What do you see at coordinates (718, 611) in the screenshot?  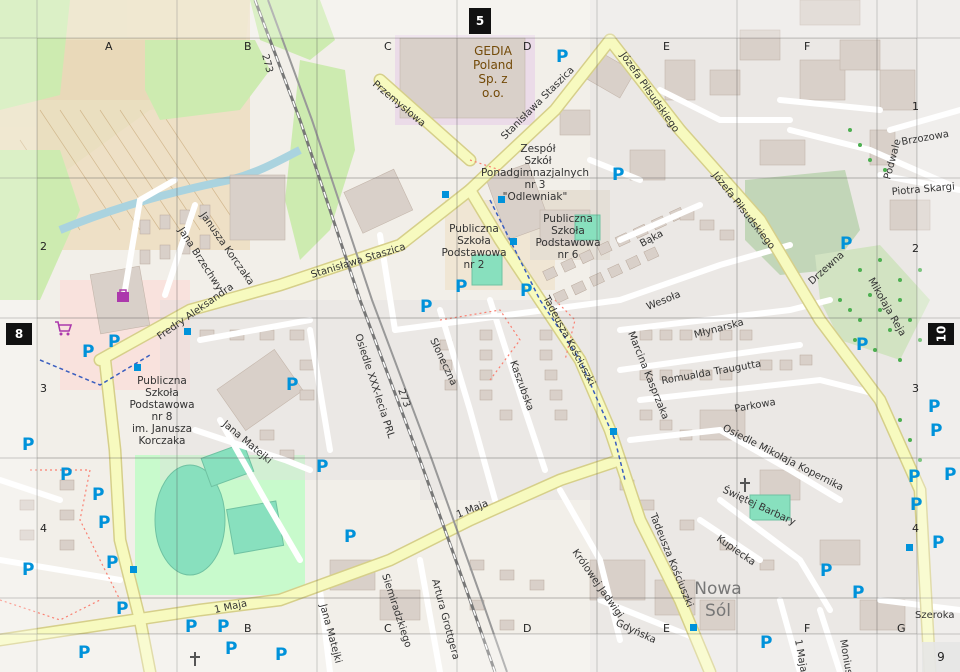 I see `city-label-line: Sól` at bounding box center [718, 611].